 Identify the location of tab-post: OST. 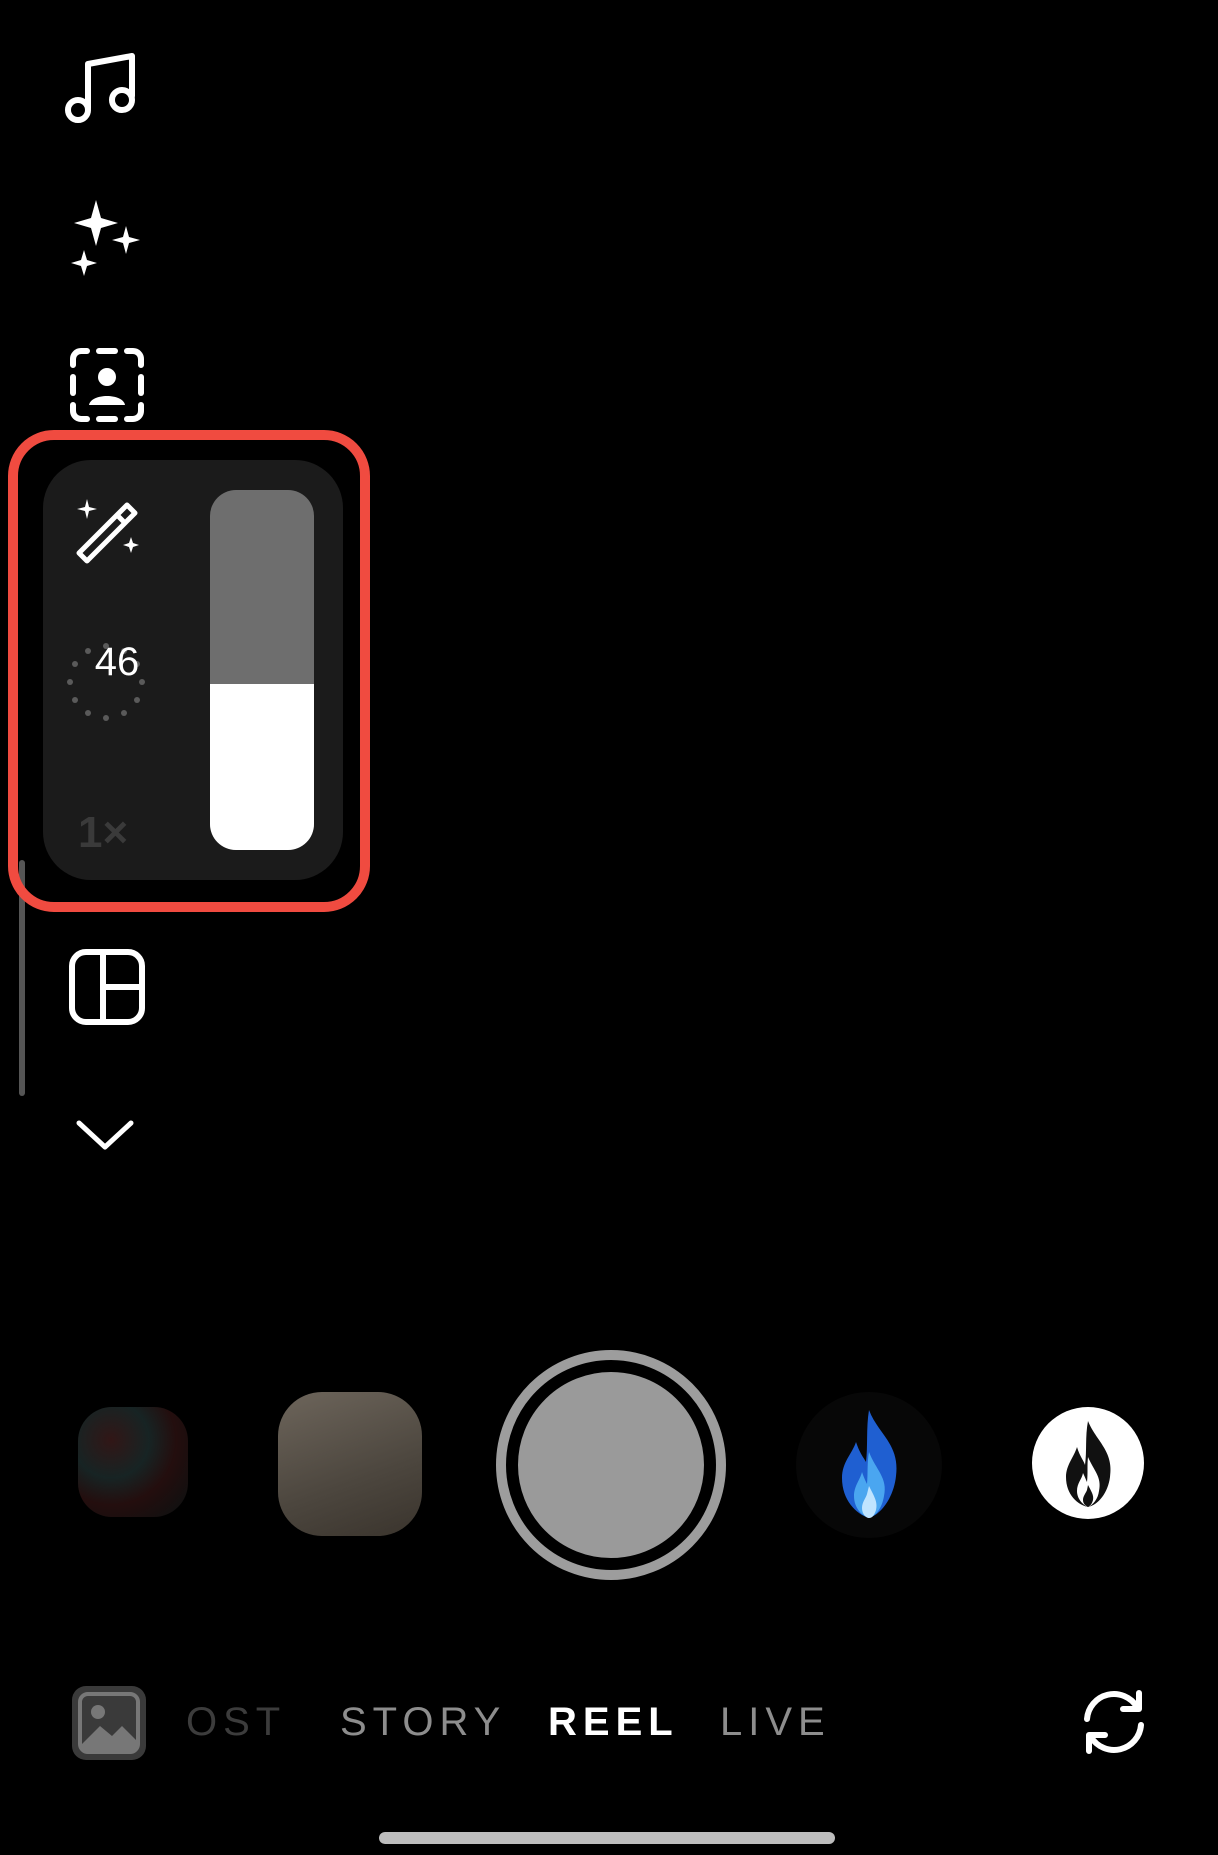
(236, 1722).